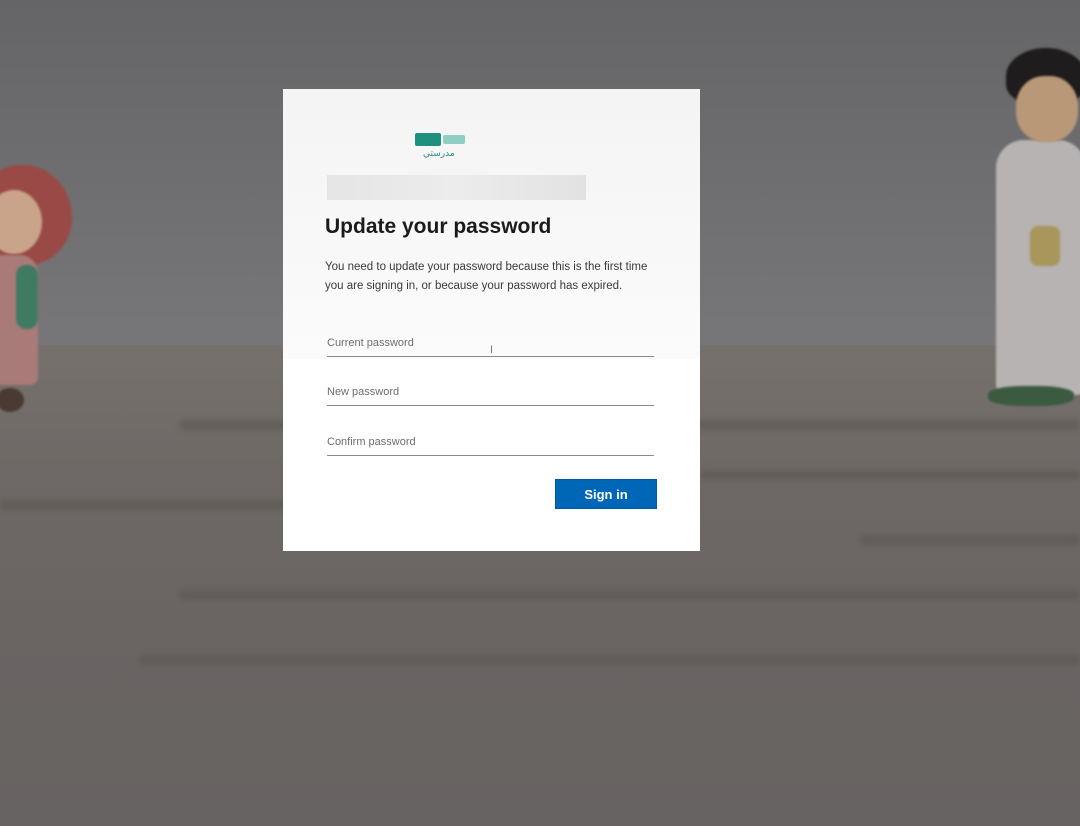 Image resolution: width=1080 pixels, height=826 pixels. What do you see at coordinates (438, 226) in the screenshot?
I see `dialog-title: Update your password` at bounding box center [438, 226].